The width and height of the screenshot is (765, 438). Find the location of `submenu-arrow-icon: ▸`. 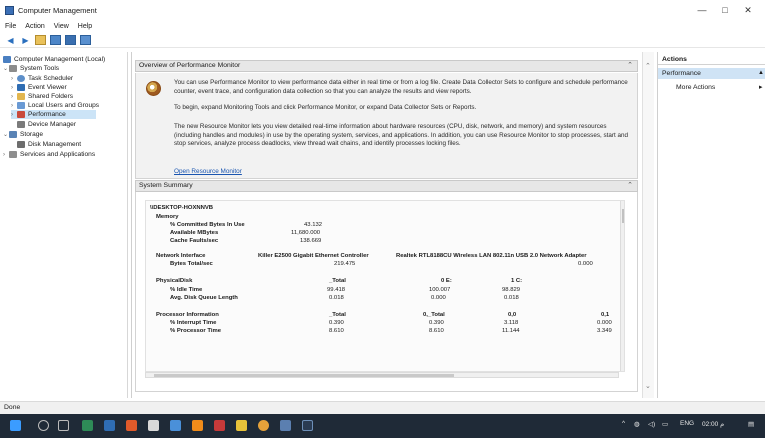

submenu-arrow-icon: ▸ is located at coordinates (761, 87).